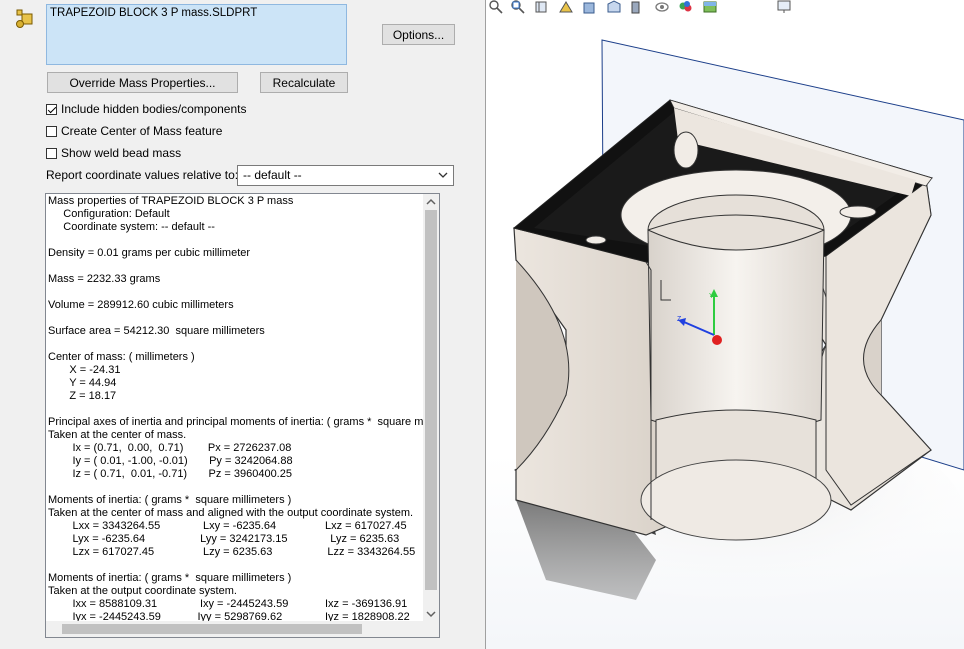 Image resolution: width=964 pixels, height=649 pixels. Describe the element at coordinates (154, 13) in the screenshot. I see `selected-file-name: TRAPEZOID BLOCK 3 P mass.SLDPRT` at that location.